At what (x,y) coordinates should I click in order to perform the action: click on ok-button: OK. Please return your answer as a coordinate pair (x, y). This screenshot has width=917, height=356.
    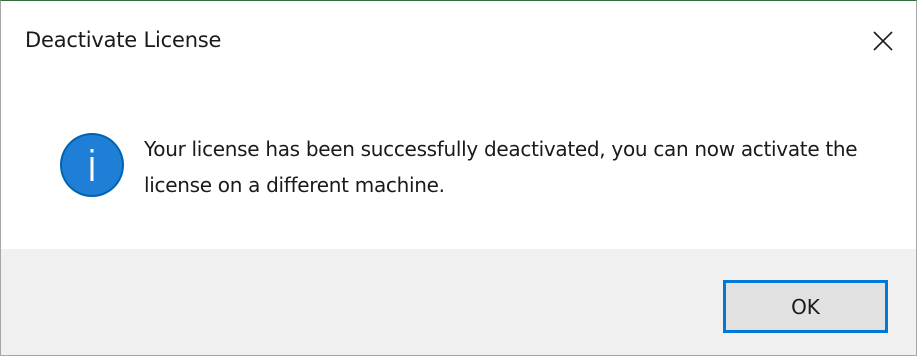
    Looking at the image, I should click on (805, 306).